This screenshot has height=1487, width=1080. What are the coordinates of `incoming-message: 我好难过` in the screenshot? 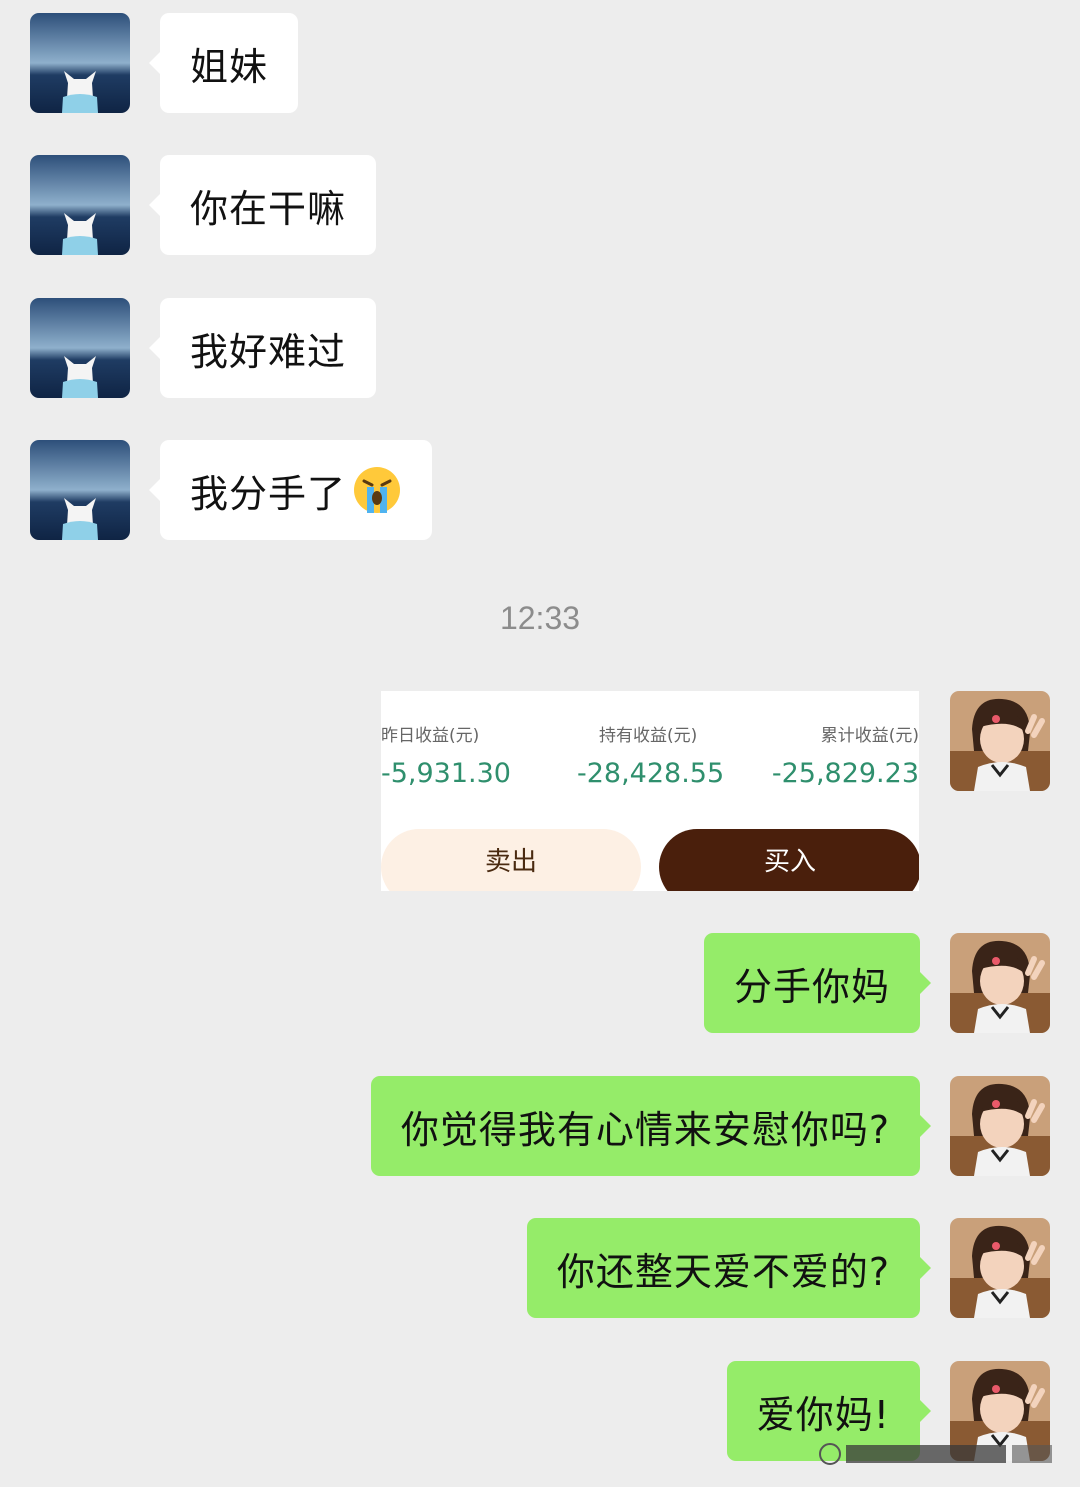 It's located at (262, 348).